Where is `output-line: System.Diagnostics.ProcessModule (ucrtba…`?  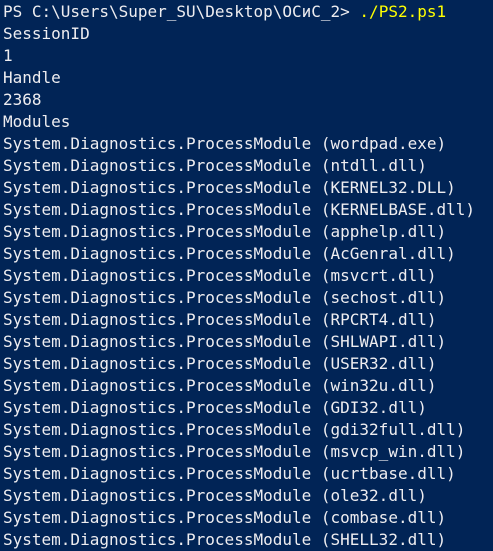 output-line: System.Diagnostics.ProcessModule (ucrtba… is located at coordinates (229, 473).